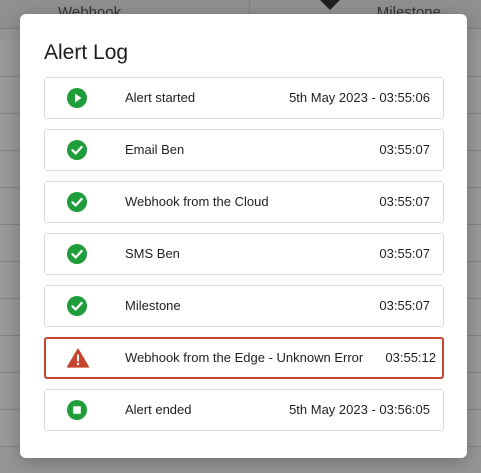 Image resolution: width=481 pixels, height=473 pixels. I want to click on log-entry-success: Milestone 03:55:07, so click(244, 306).